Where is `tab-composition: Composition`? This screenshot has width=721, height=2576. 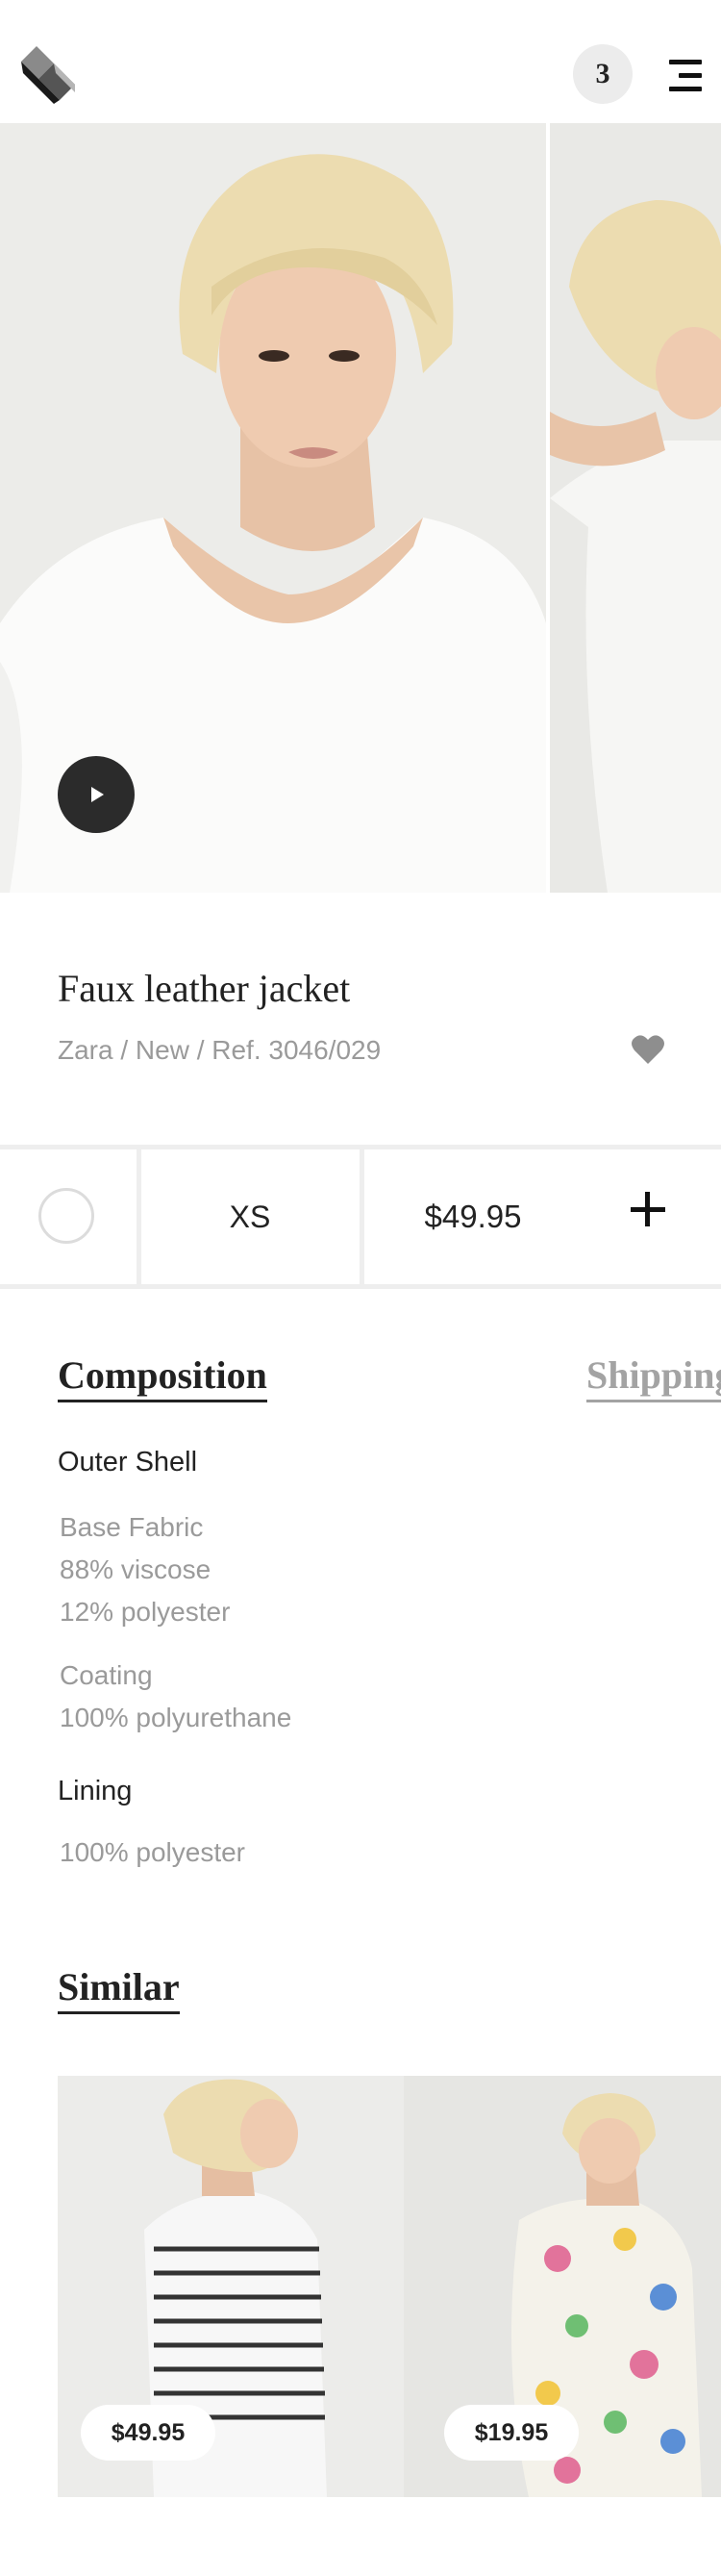 tab-composition: Composition is located at coordinates (162, 1377).